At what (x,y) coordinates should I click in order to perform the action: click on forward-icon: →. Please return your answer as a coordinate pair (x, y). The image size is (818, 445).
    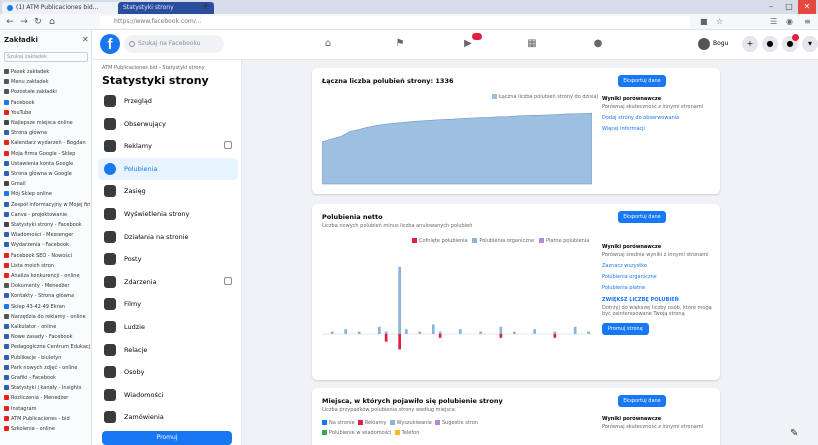
    Looking at the image, I should click on (24, 22).